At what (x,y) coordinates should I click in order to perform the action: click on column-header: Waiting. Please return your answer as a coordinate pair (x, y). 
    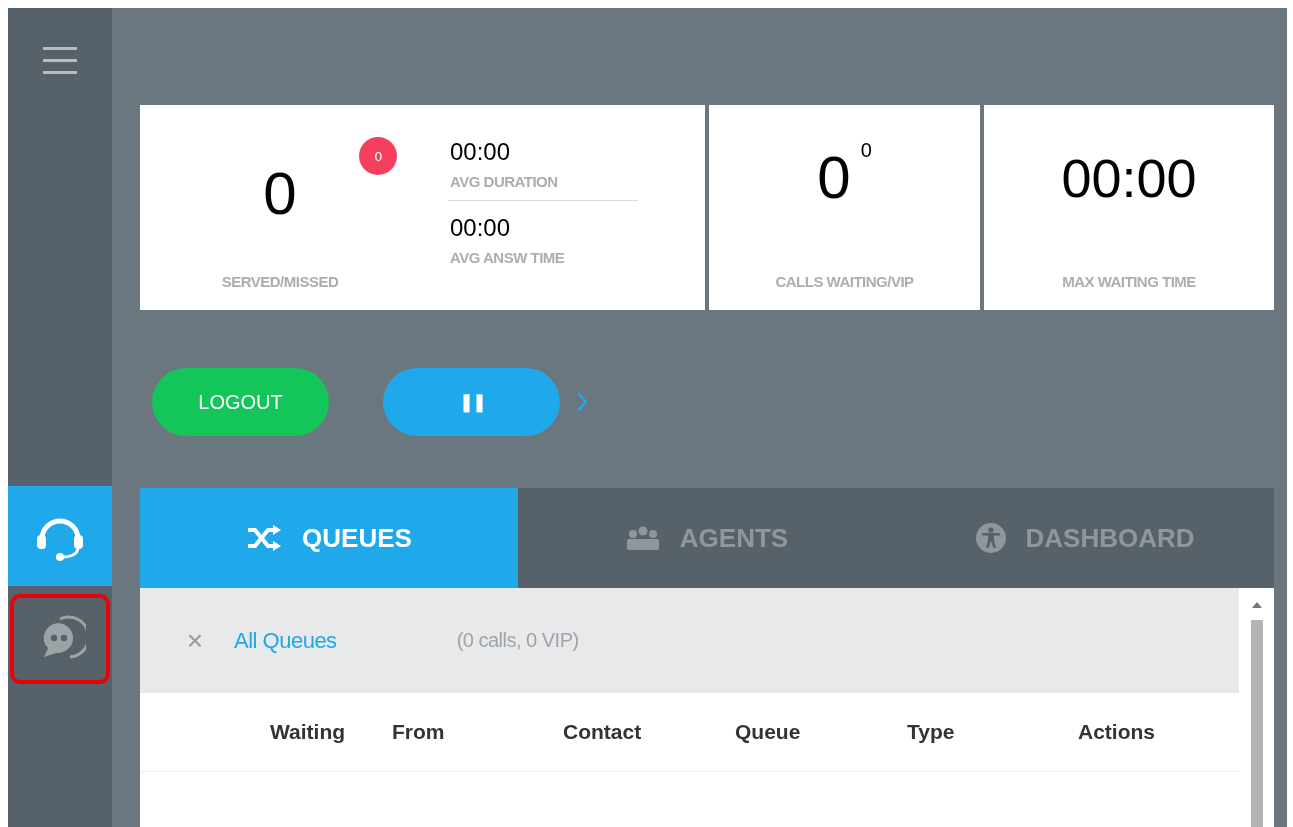
    Looking at the image, I should click on (308, 732).